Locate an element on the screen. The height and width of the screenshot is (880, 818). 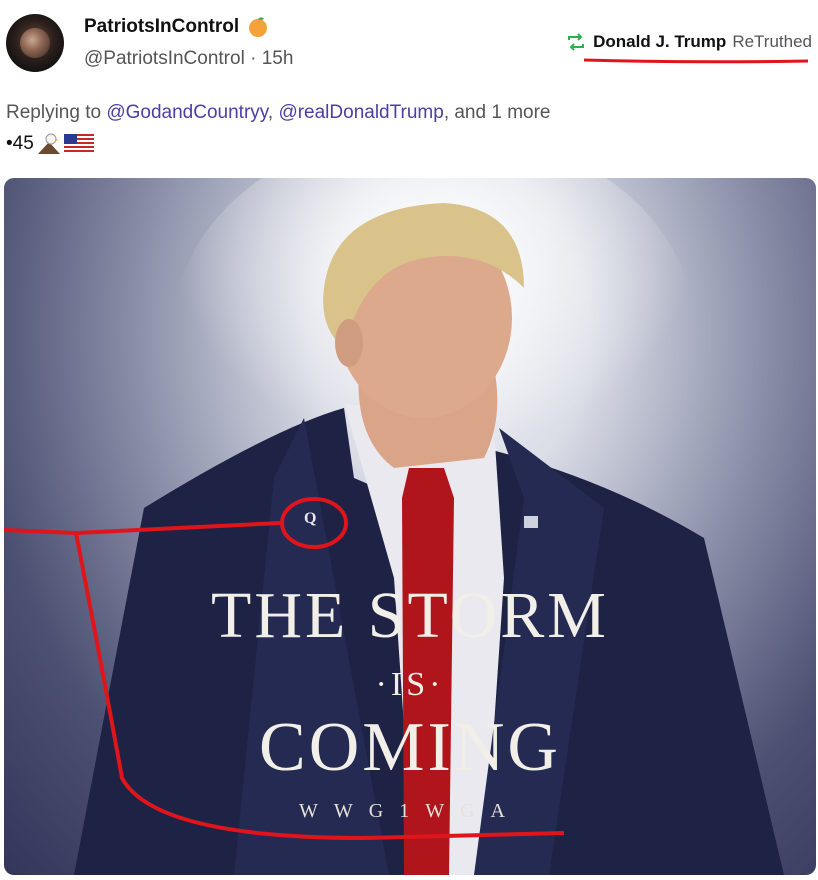
avatar is located at coordinates (35, 43).